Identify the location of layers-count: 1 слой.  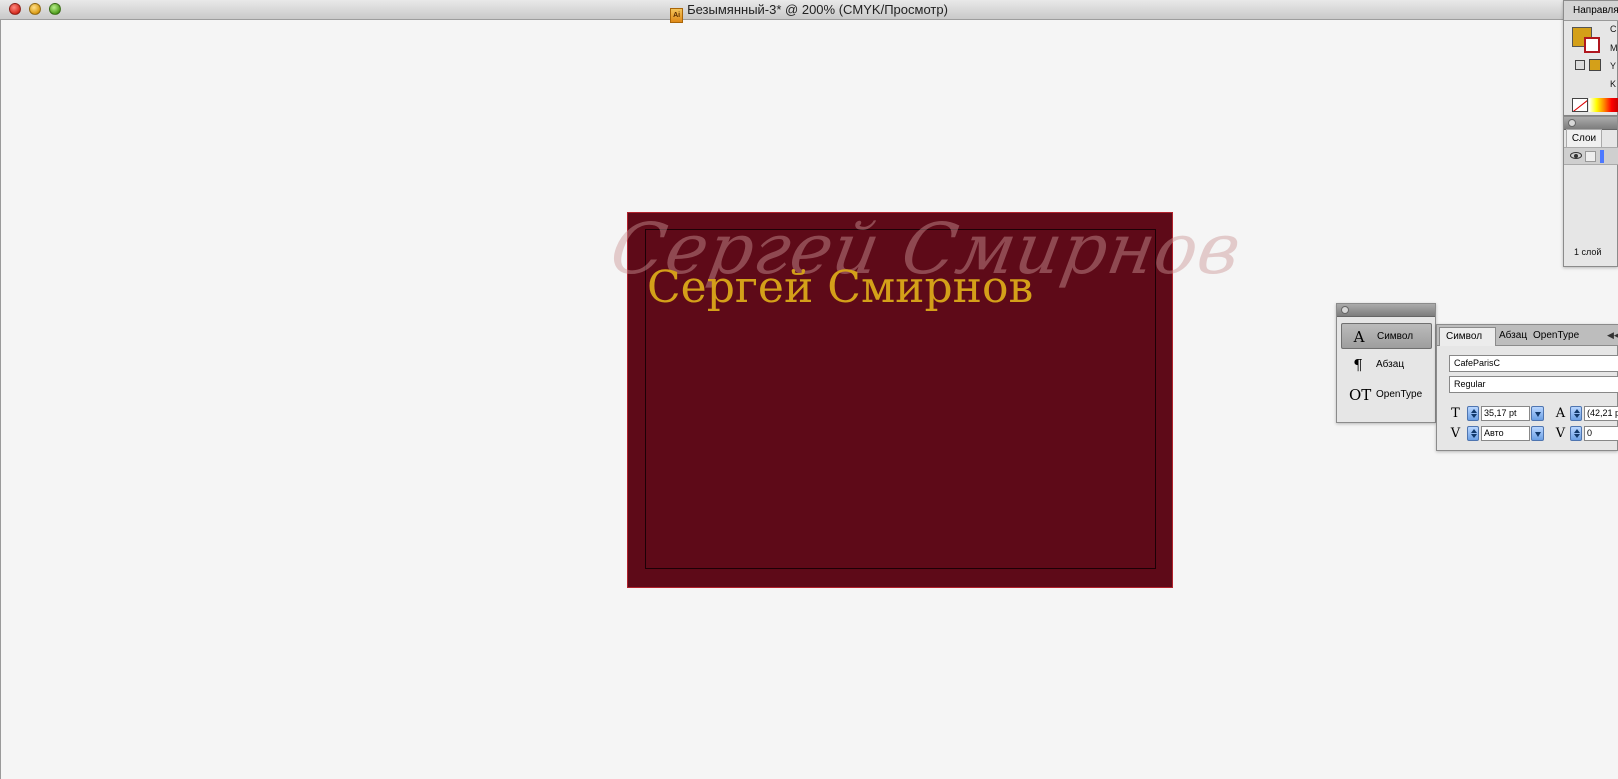
(1588, 252).